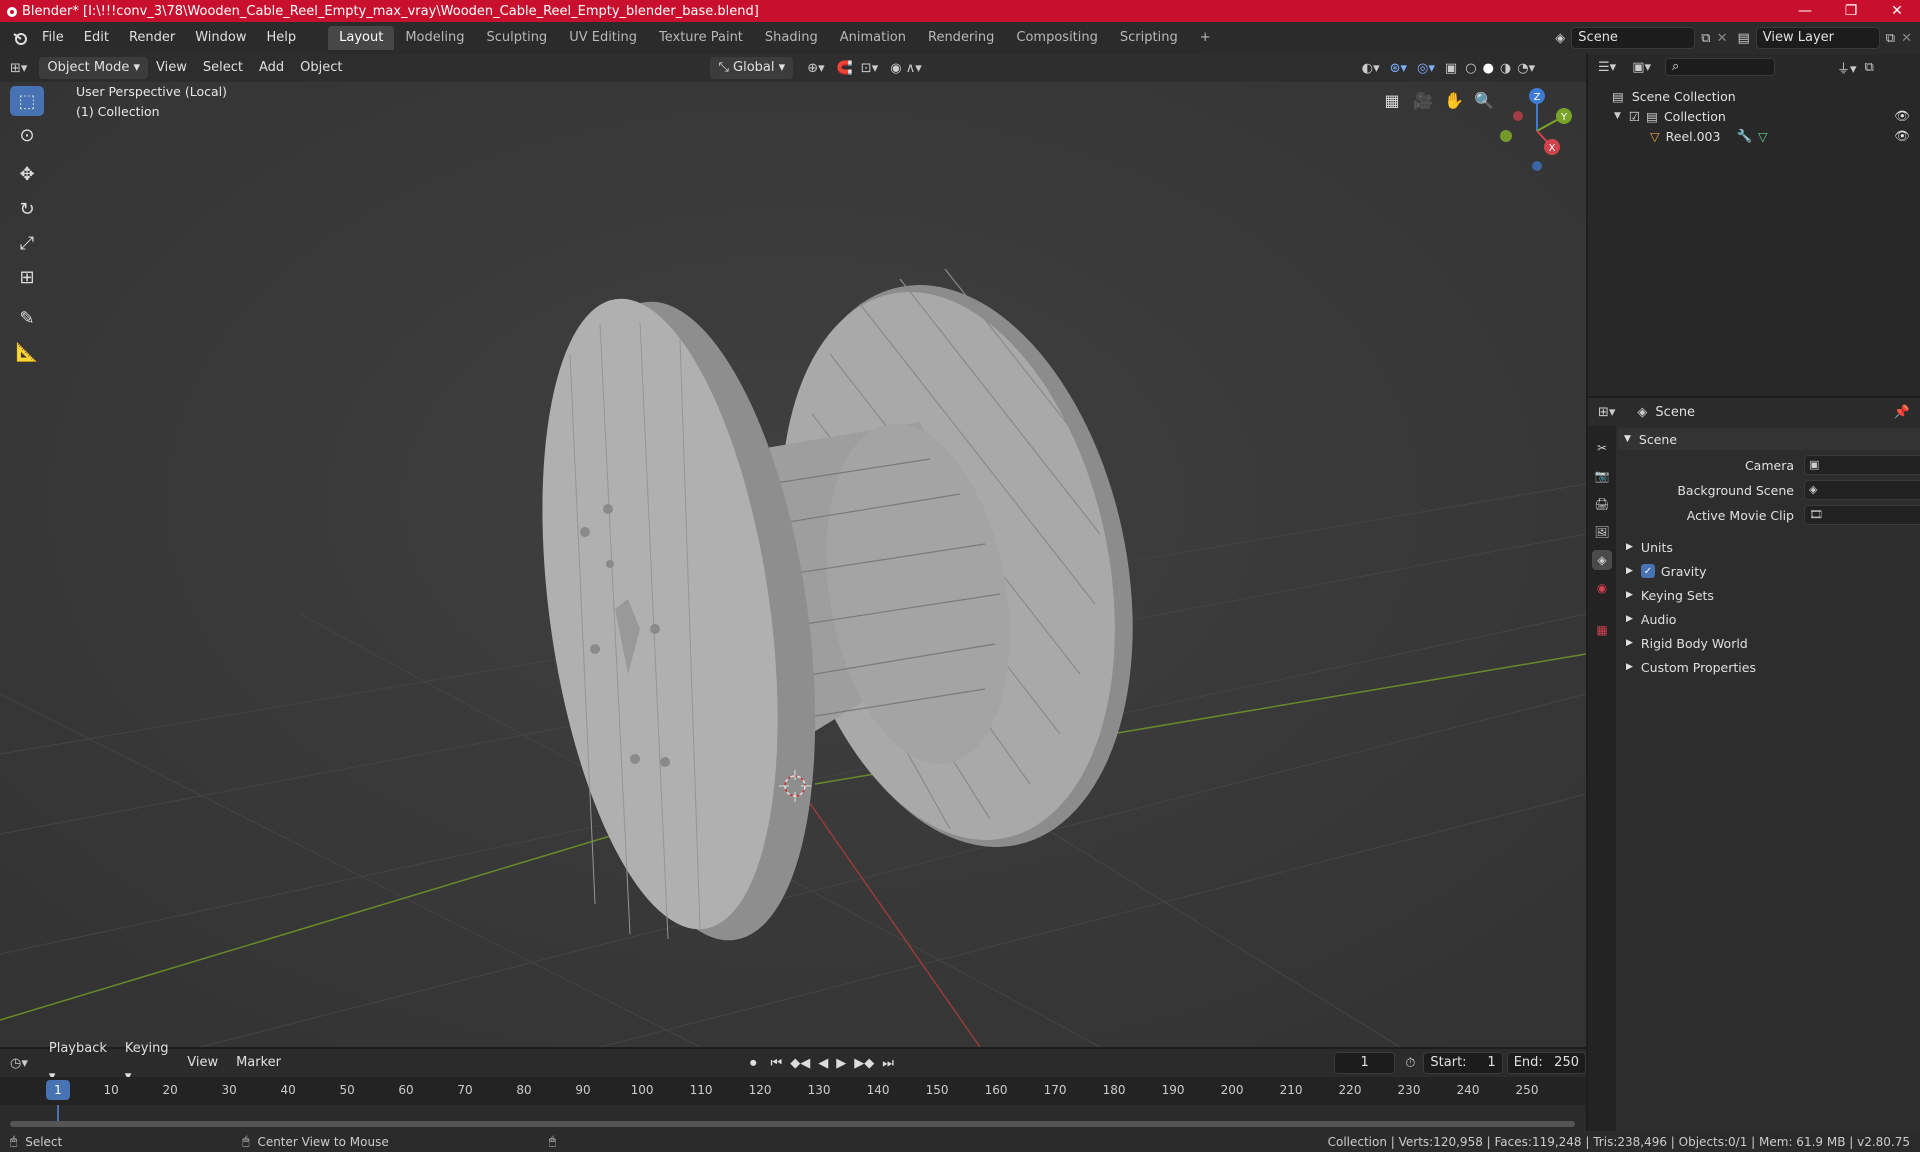  I want to click on modifier-wrench-icon: 🔧, so click(1744, 136).